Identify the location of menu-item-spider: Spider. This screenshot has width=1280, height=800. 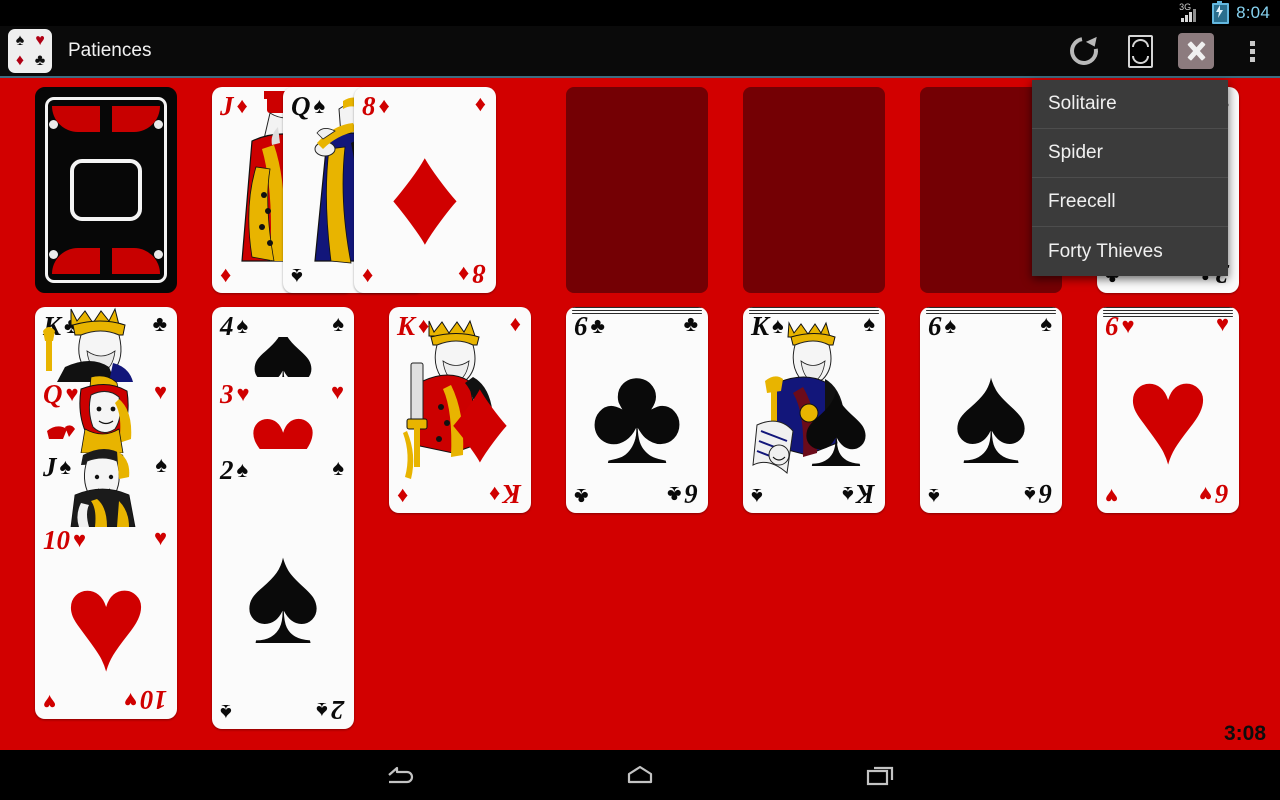
(1130, 153).